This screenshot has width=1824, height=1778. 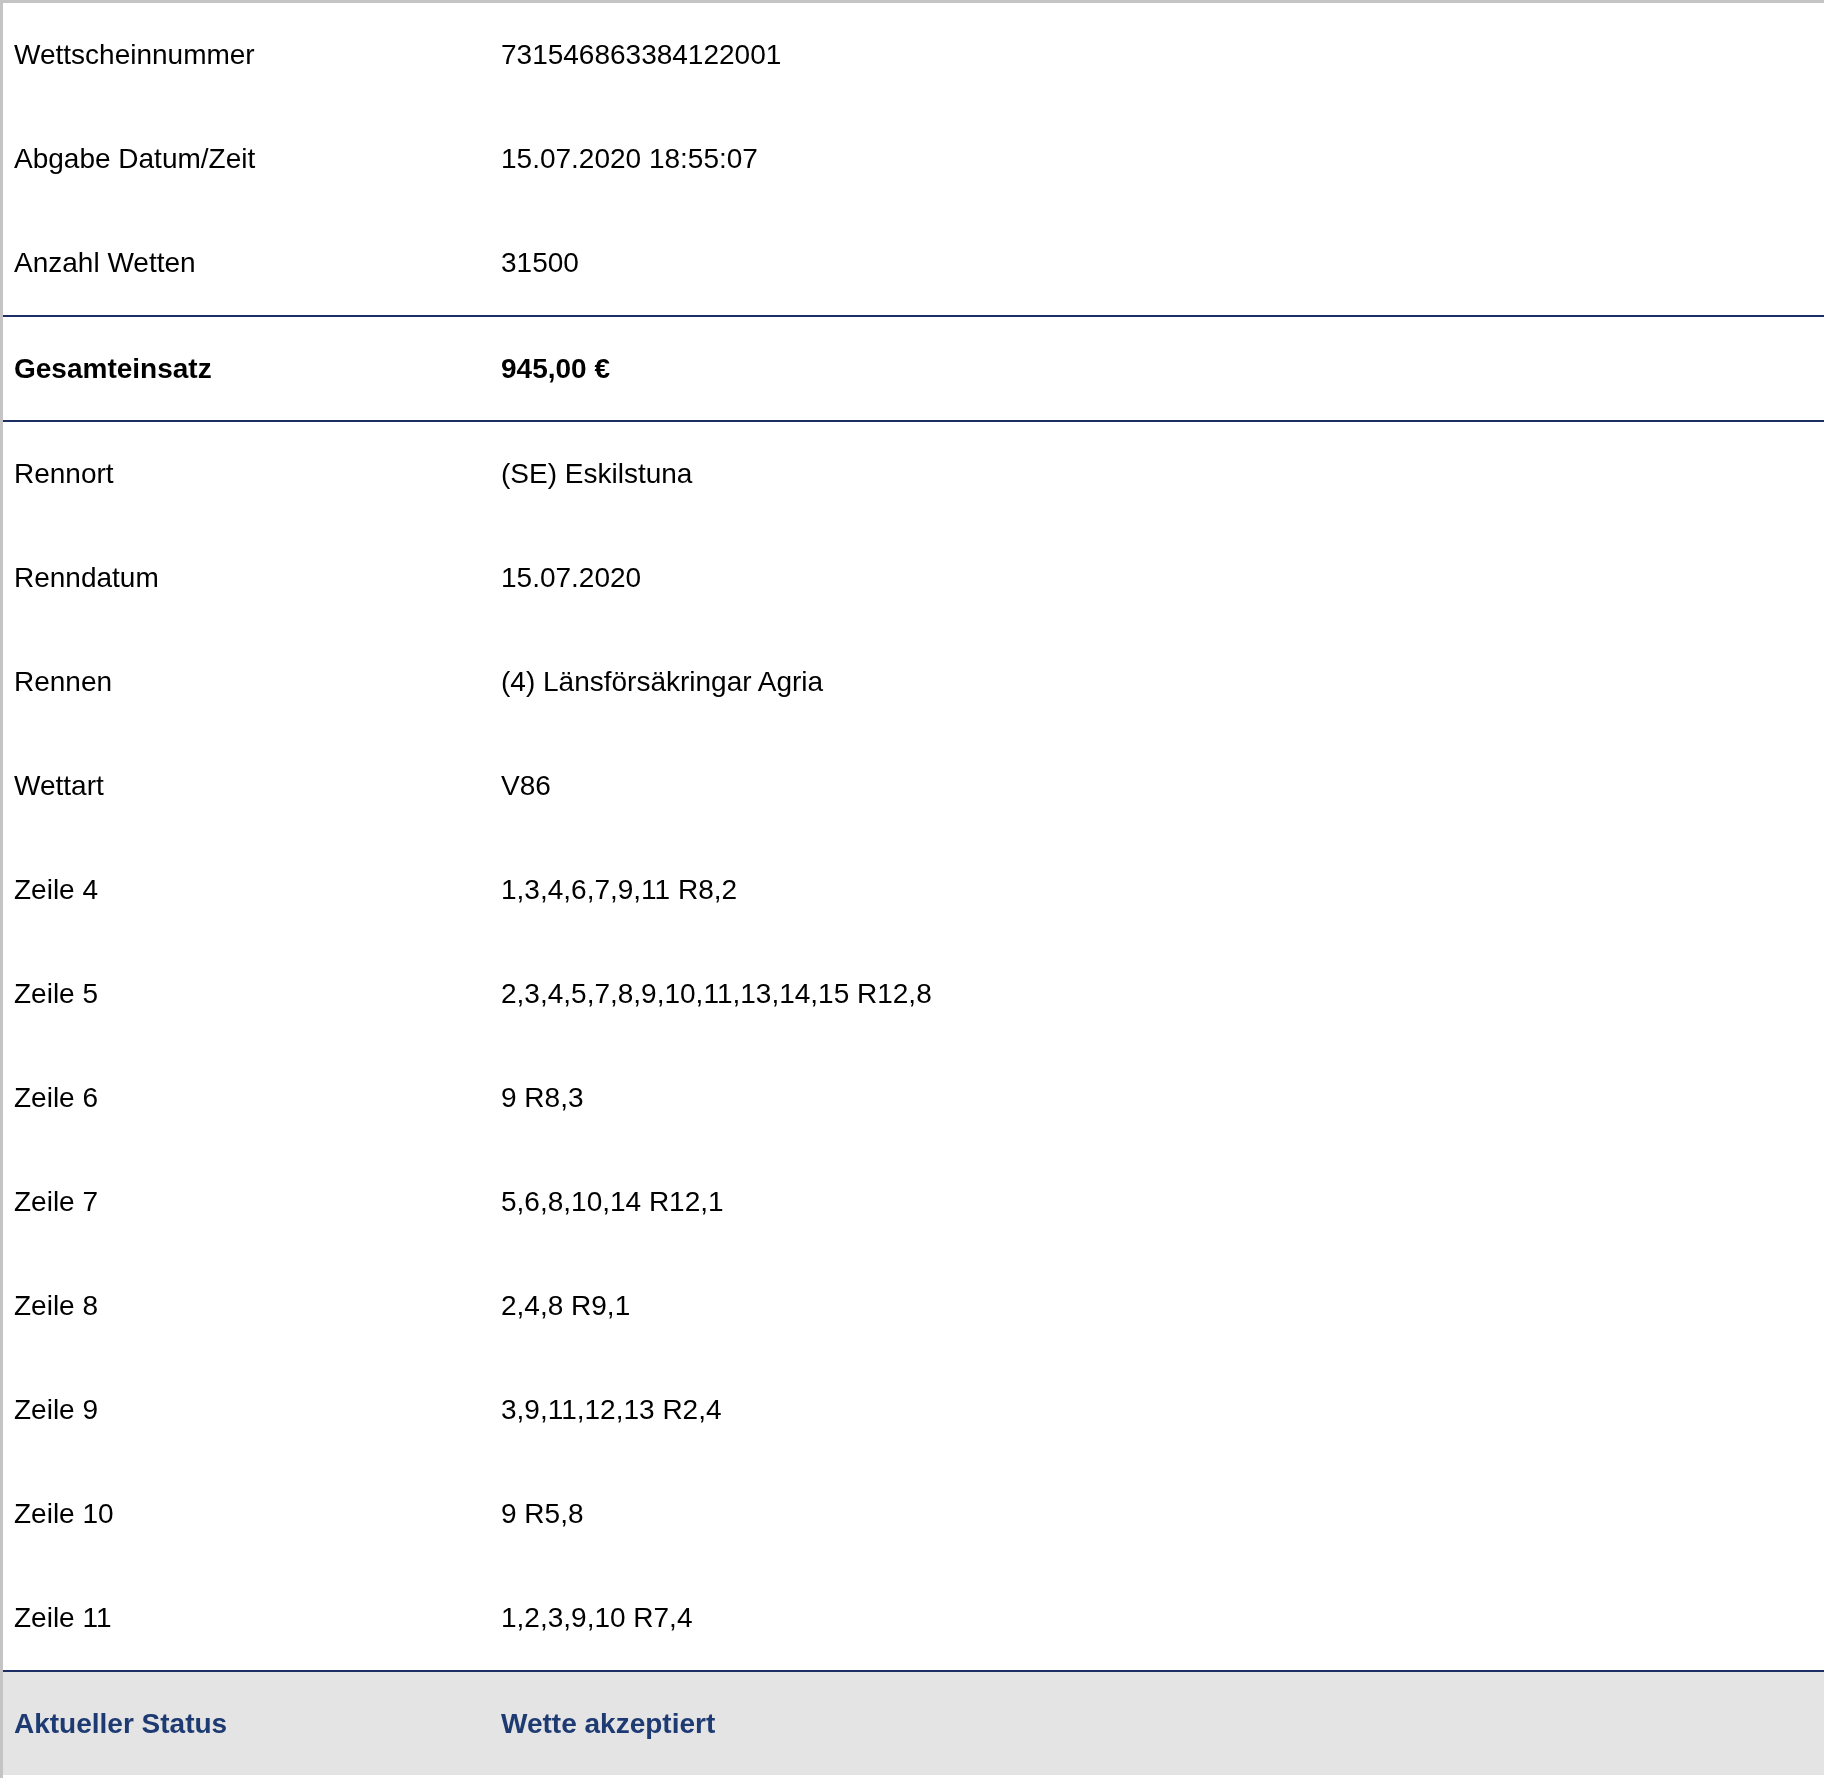 What do you see at coordinates (86, 578) in the screenshot?
I see `field-label: Renndatum` at bounding box center [86, 578].